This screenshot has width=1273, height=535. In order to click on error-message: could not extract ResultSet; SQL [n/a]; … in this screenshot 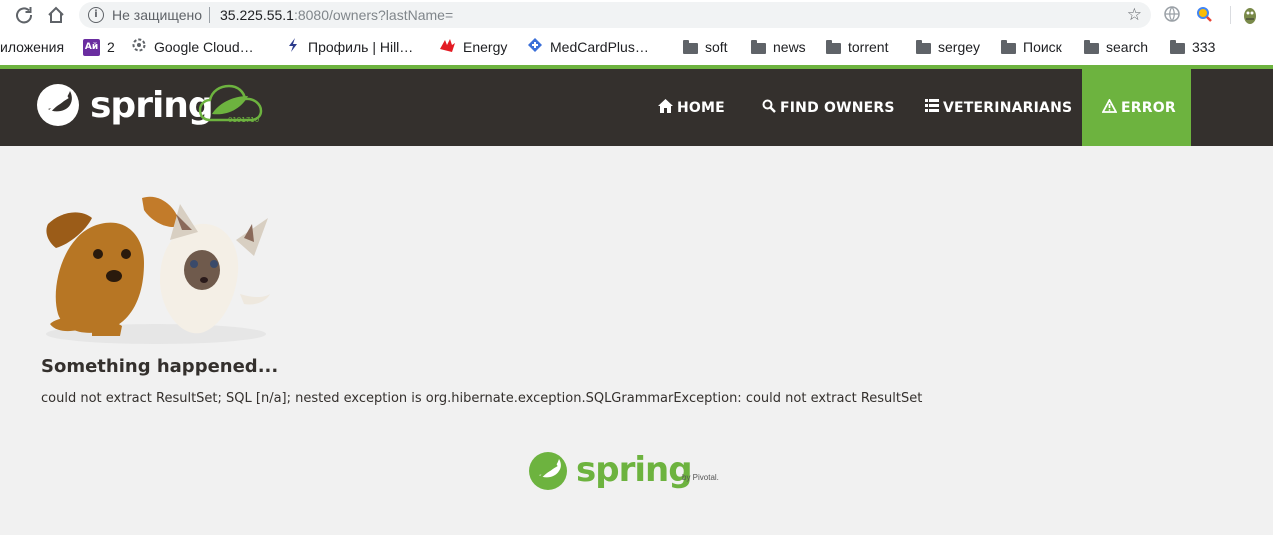, I will do `click(482, 398)`.